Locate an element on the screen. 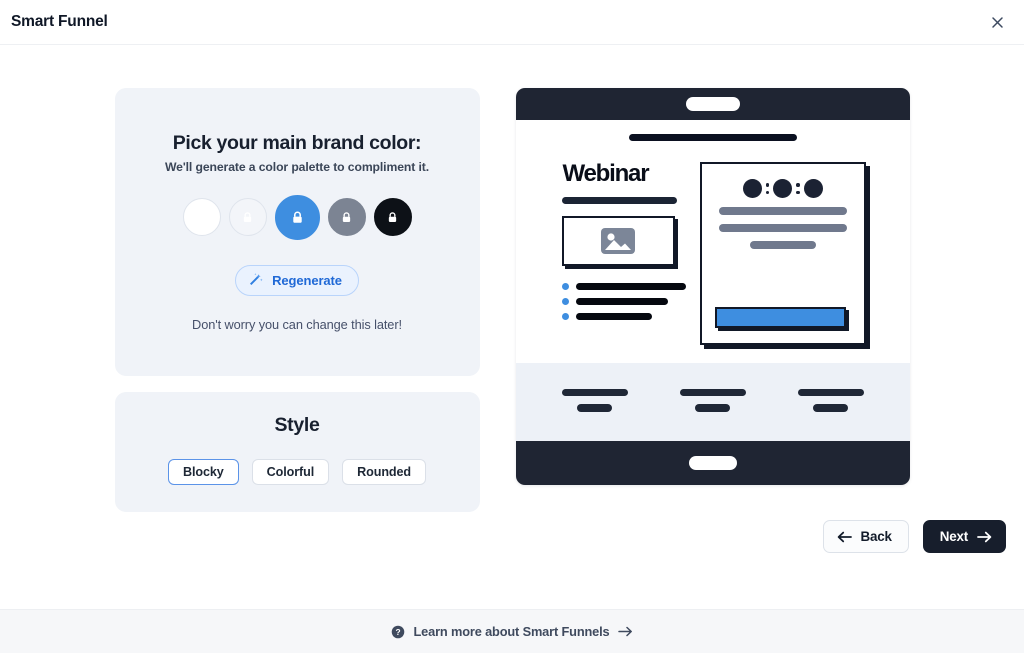  close-icon is located at coordinates (997, 22).